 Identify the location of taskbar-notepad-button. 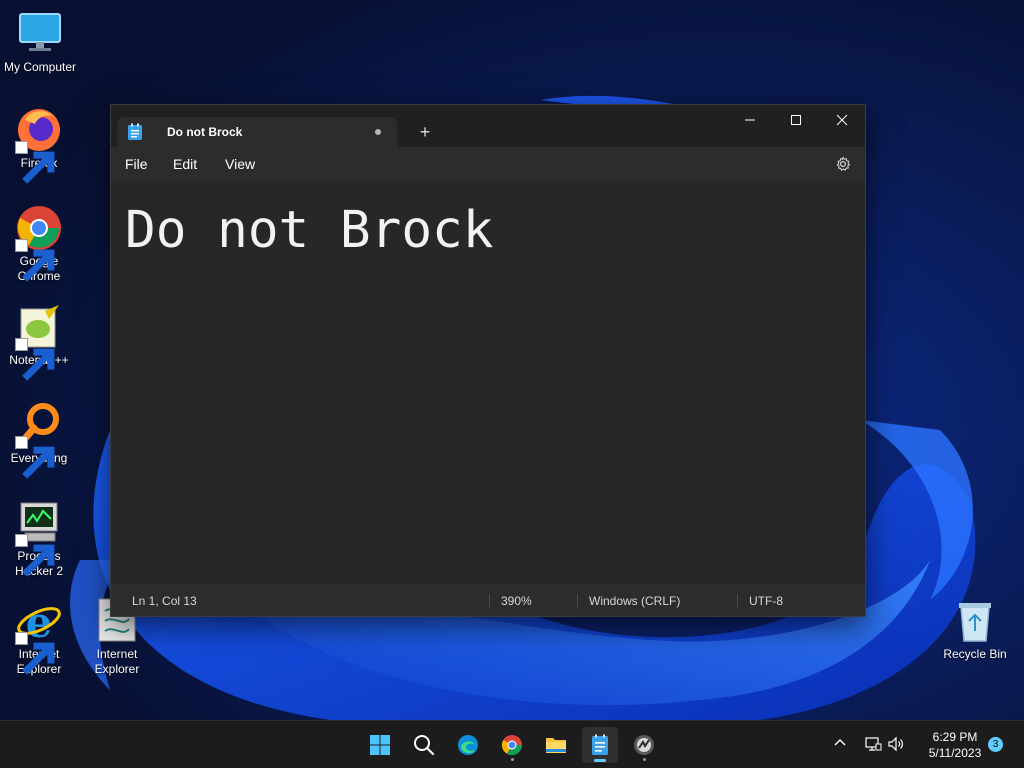
(600, 745).